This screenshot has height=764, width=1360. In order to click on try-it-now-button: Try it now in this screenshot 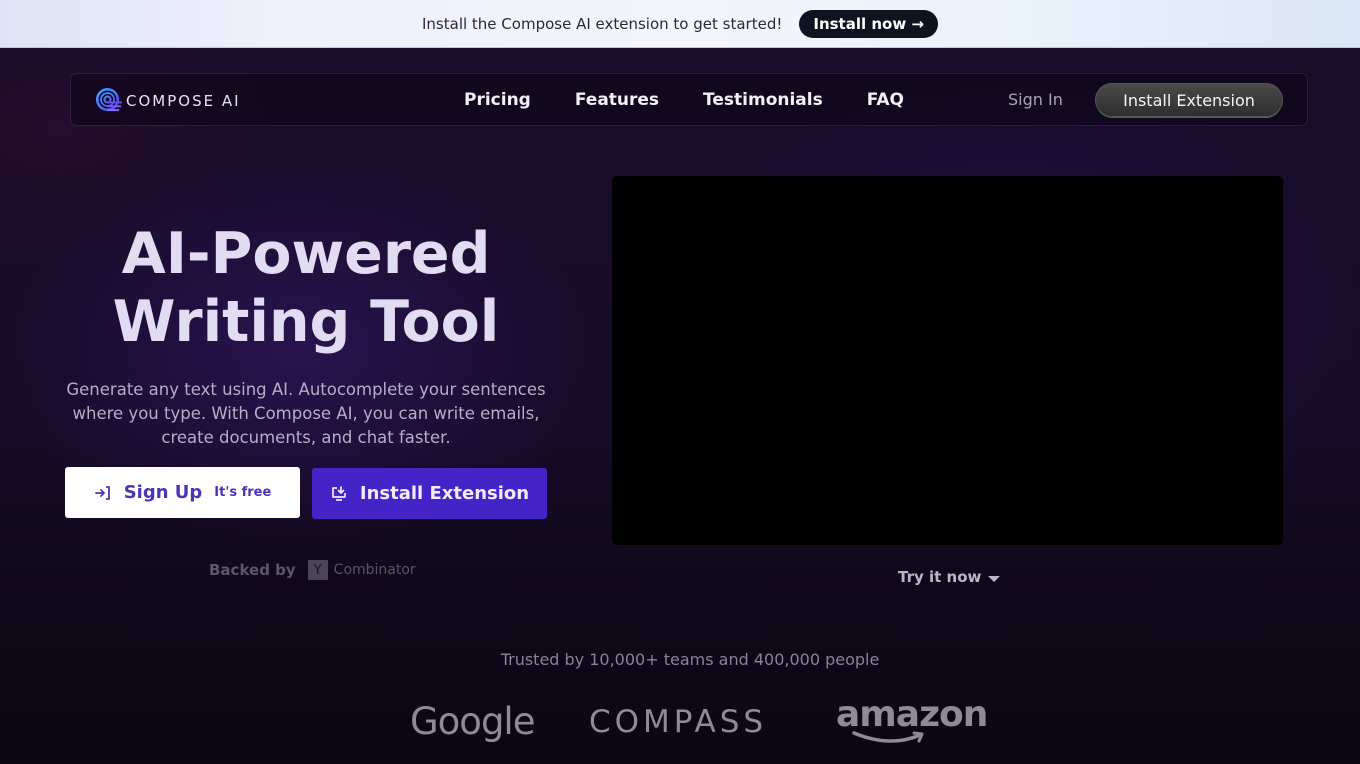, I will do `click(949, 577)`.